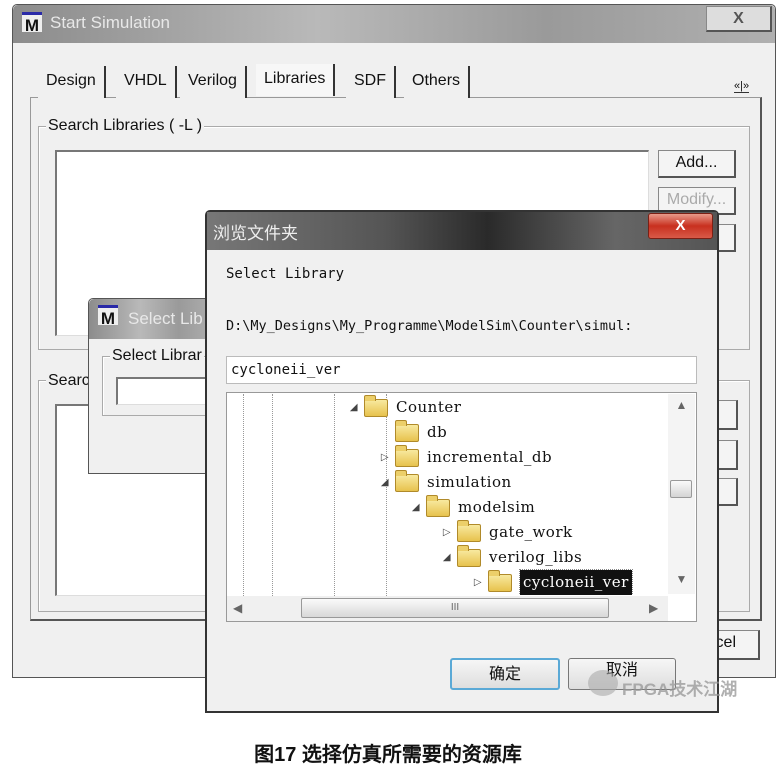  Describe the element at coordinates (146, 82) in the screenshot. I see `tab-vhdl: VHDL` at that location.